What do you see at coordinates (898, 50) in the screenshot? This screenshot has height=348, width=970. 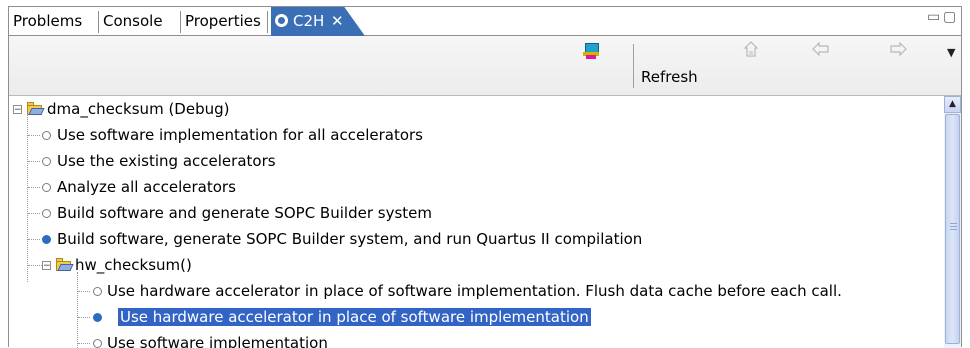 I see `forward-arrow-icon` at bounding box center [898, 50].